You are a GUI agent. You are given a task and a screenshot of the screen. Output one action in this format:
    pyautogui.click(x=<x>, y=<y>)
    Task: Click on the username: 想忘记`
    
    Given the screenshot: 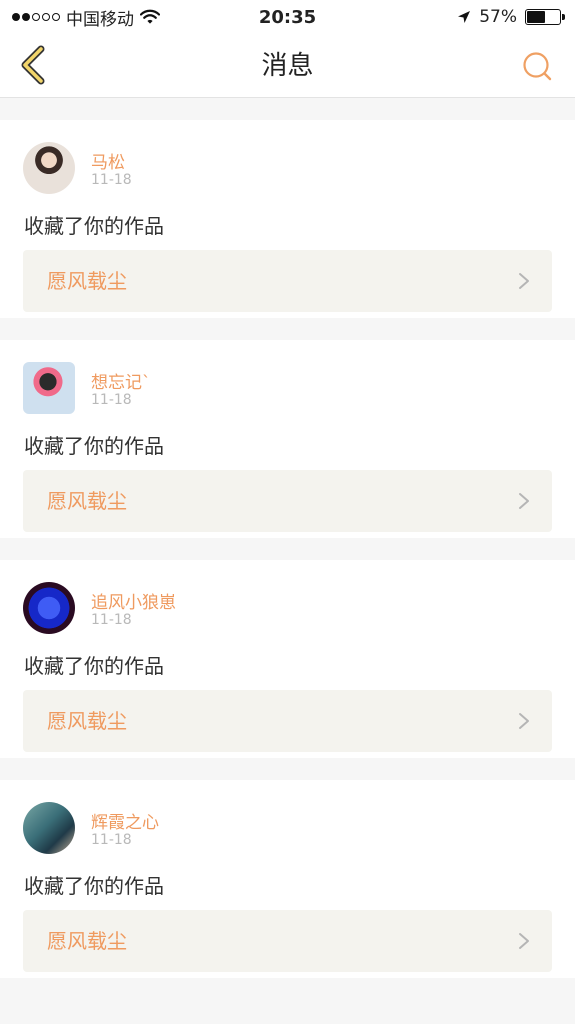 What is the action you would take?
    pyautogui.click(x=121, y=380)
    